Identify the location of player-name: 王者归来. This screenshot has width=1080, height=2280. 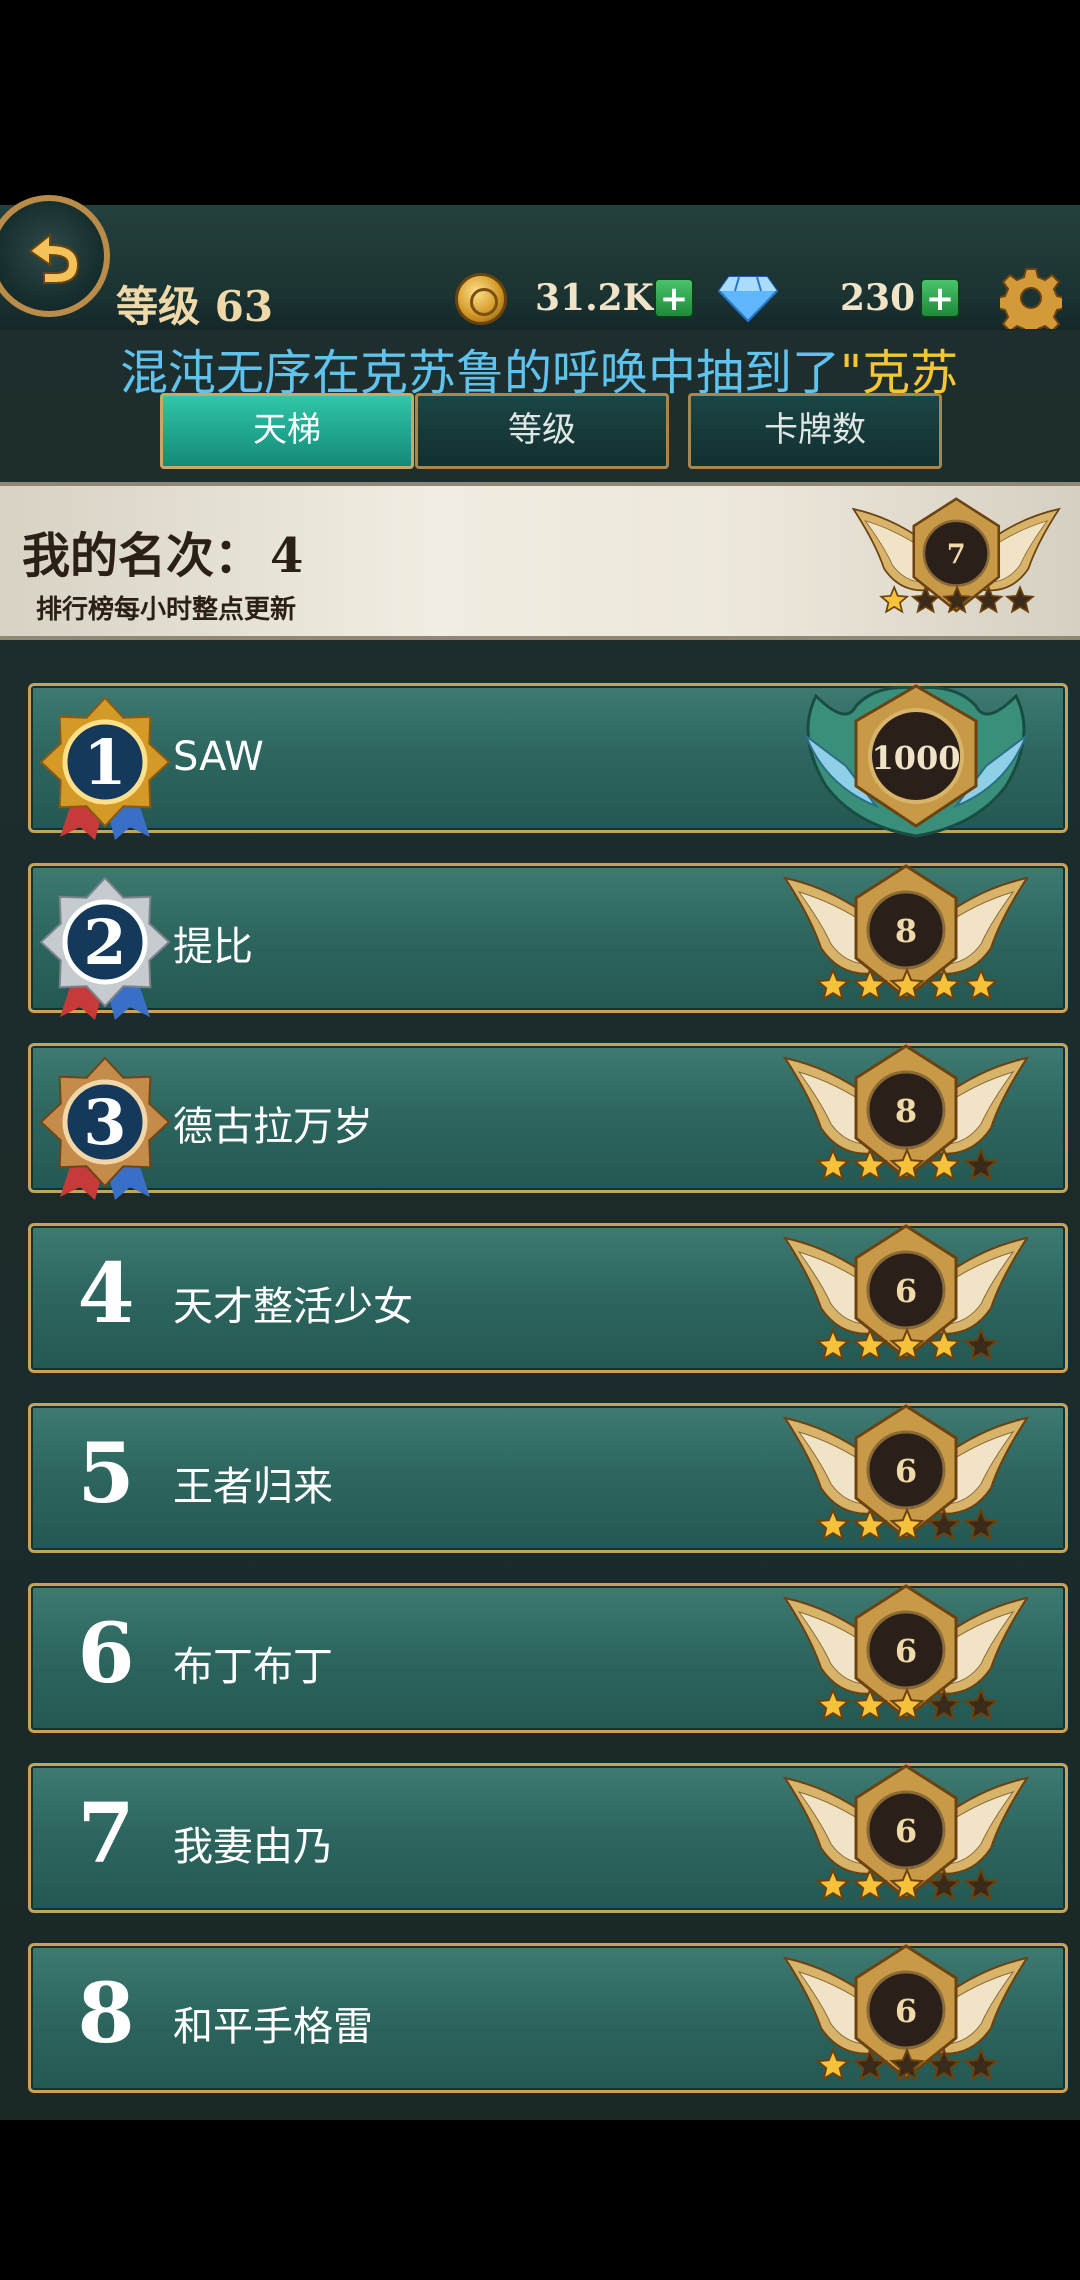
(253, 1487).